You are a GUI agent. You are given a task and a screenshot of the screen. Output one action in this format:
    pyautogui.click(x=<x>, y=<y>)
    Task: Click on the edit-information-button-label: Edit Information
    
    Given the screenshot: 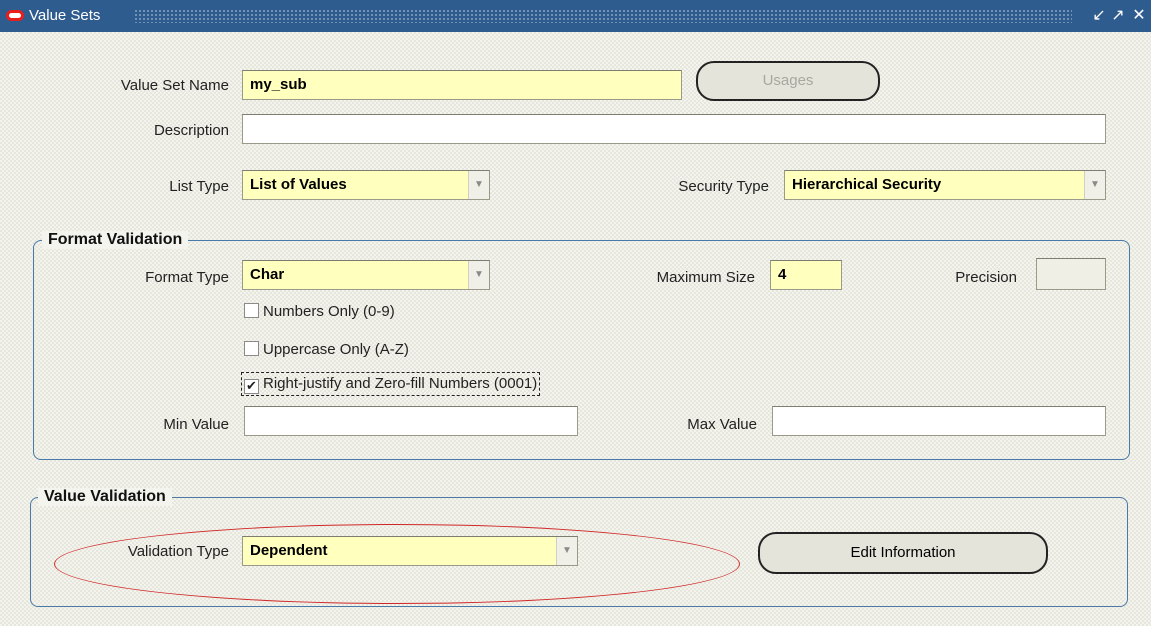 What is the action you would take?
    pyautogui.click(x=903, y=552)
    